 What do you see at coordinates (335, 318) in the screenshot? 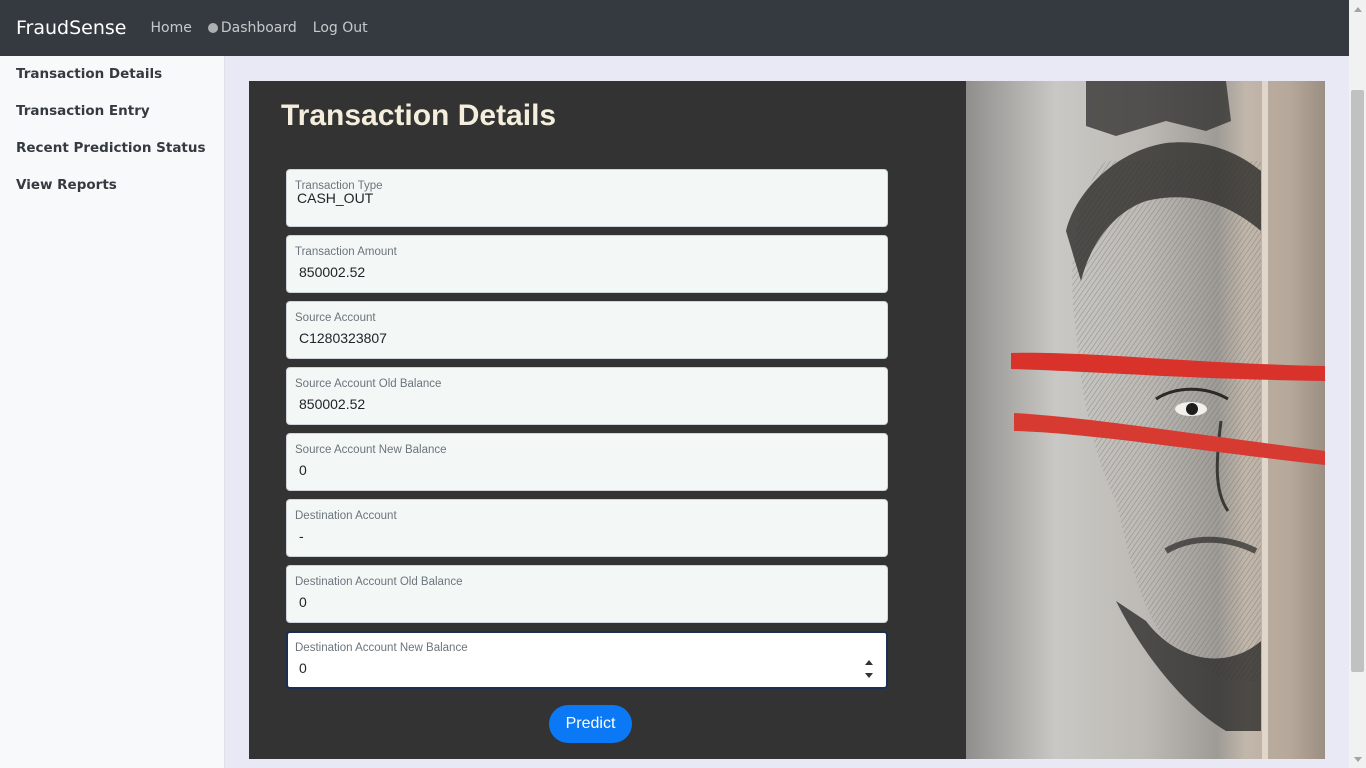
I see `field-label: Source Account` at bounding box center [335, 318].